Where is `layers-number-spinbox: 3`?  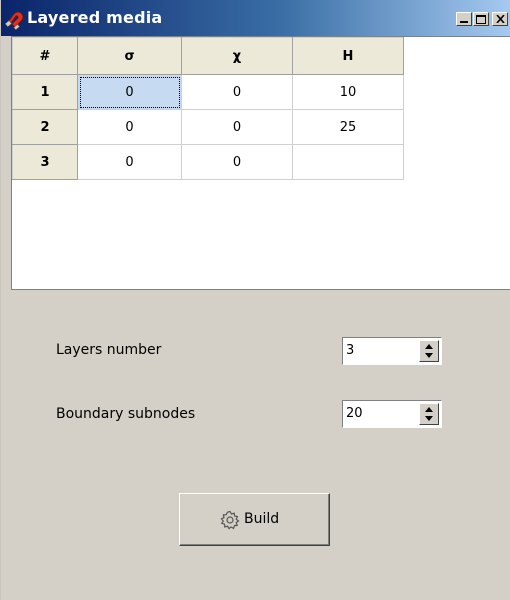
layers-number-spinbox: 3 is located at coordinates (392, 351).